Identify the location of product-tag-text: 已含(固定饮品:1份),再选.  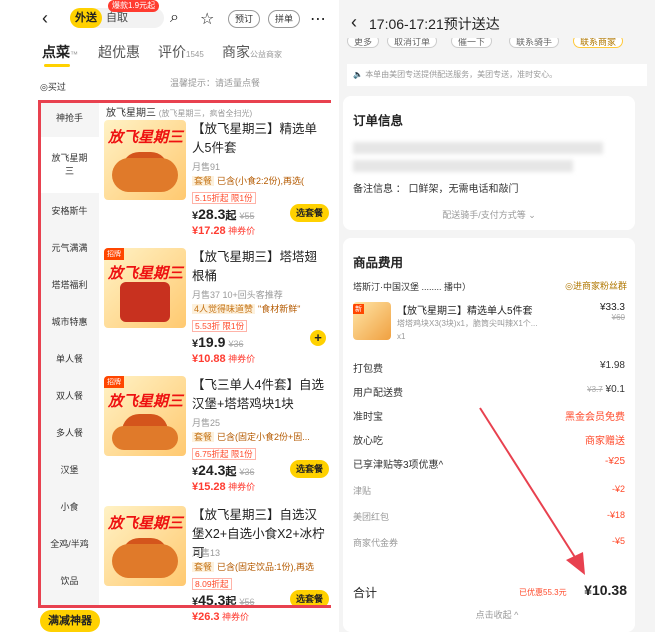
(266, 567).